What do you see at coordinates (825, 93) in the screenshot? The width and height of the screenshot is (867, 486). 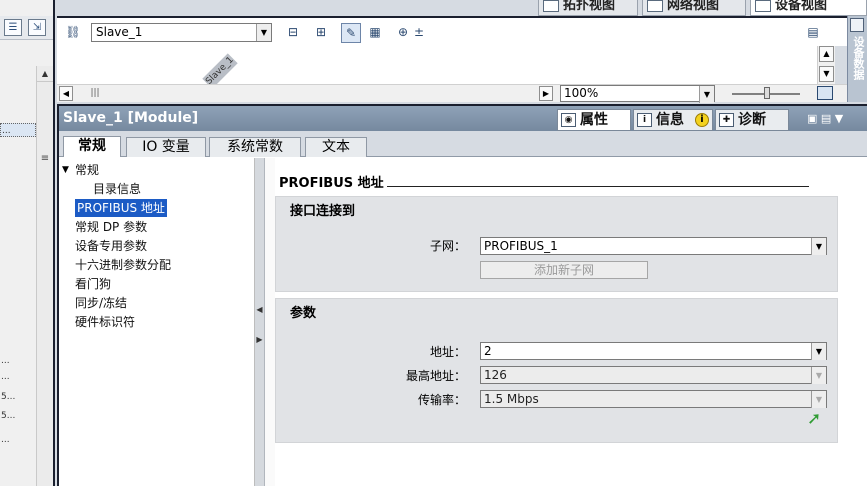 I see `navigator-icon` at bounding box center [825, 93].